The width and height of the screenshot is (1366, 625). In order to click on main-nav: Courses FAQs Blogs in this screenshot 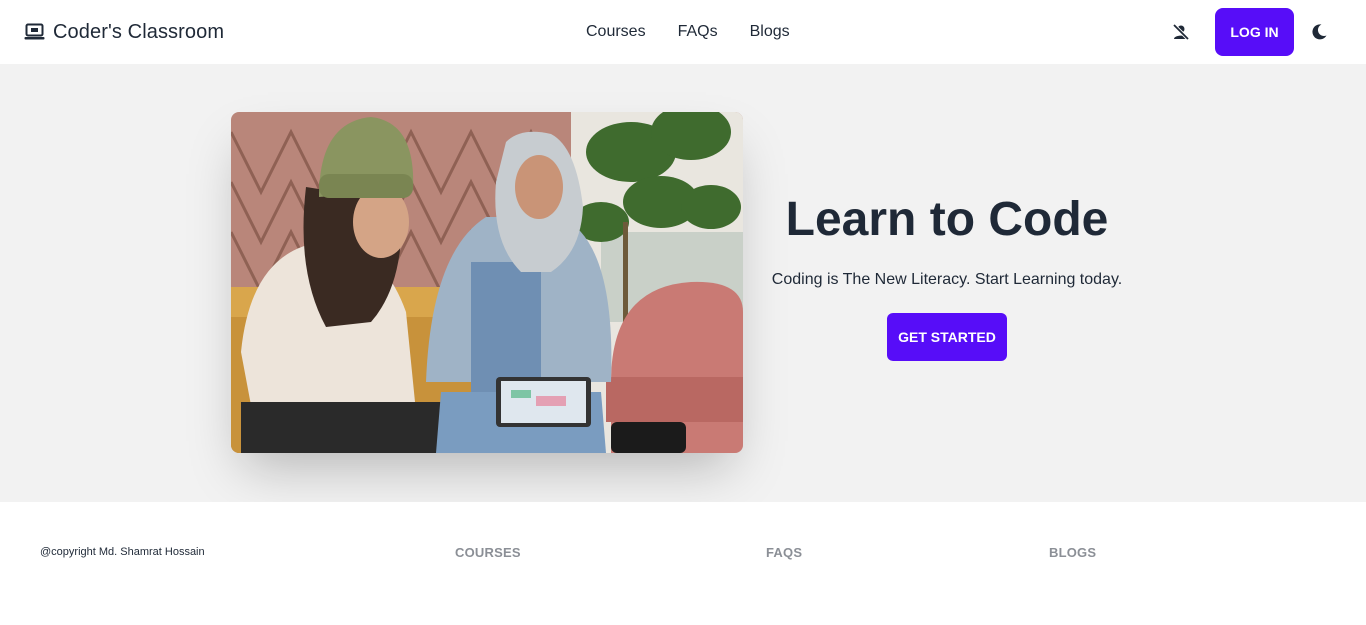, I will do `click(688, 32)`.